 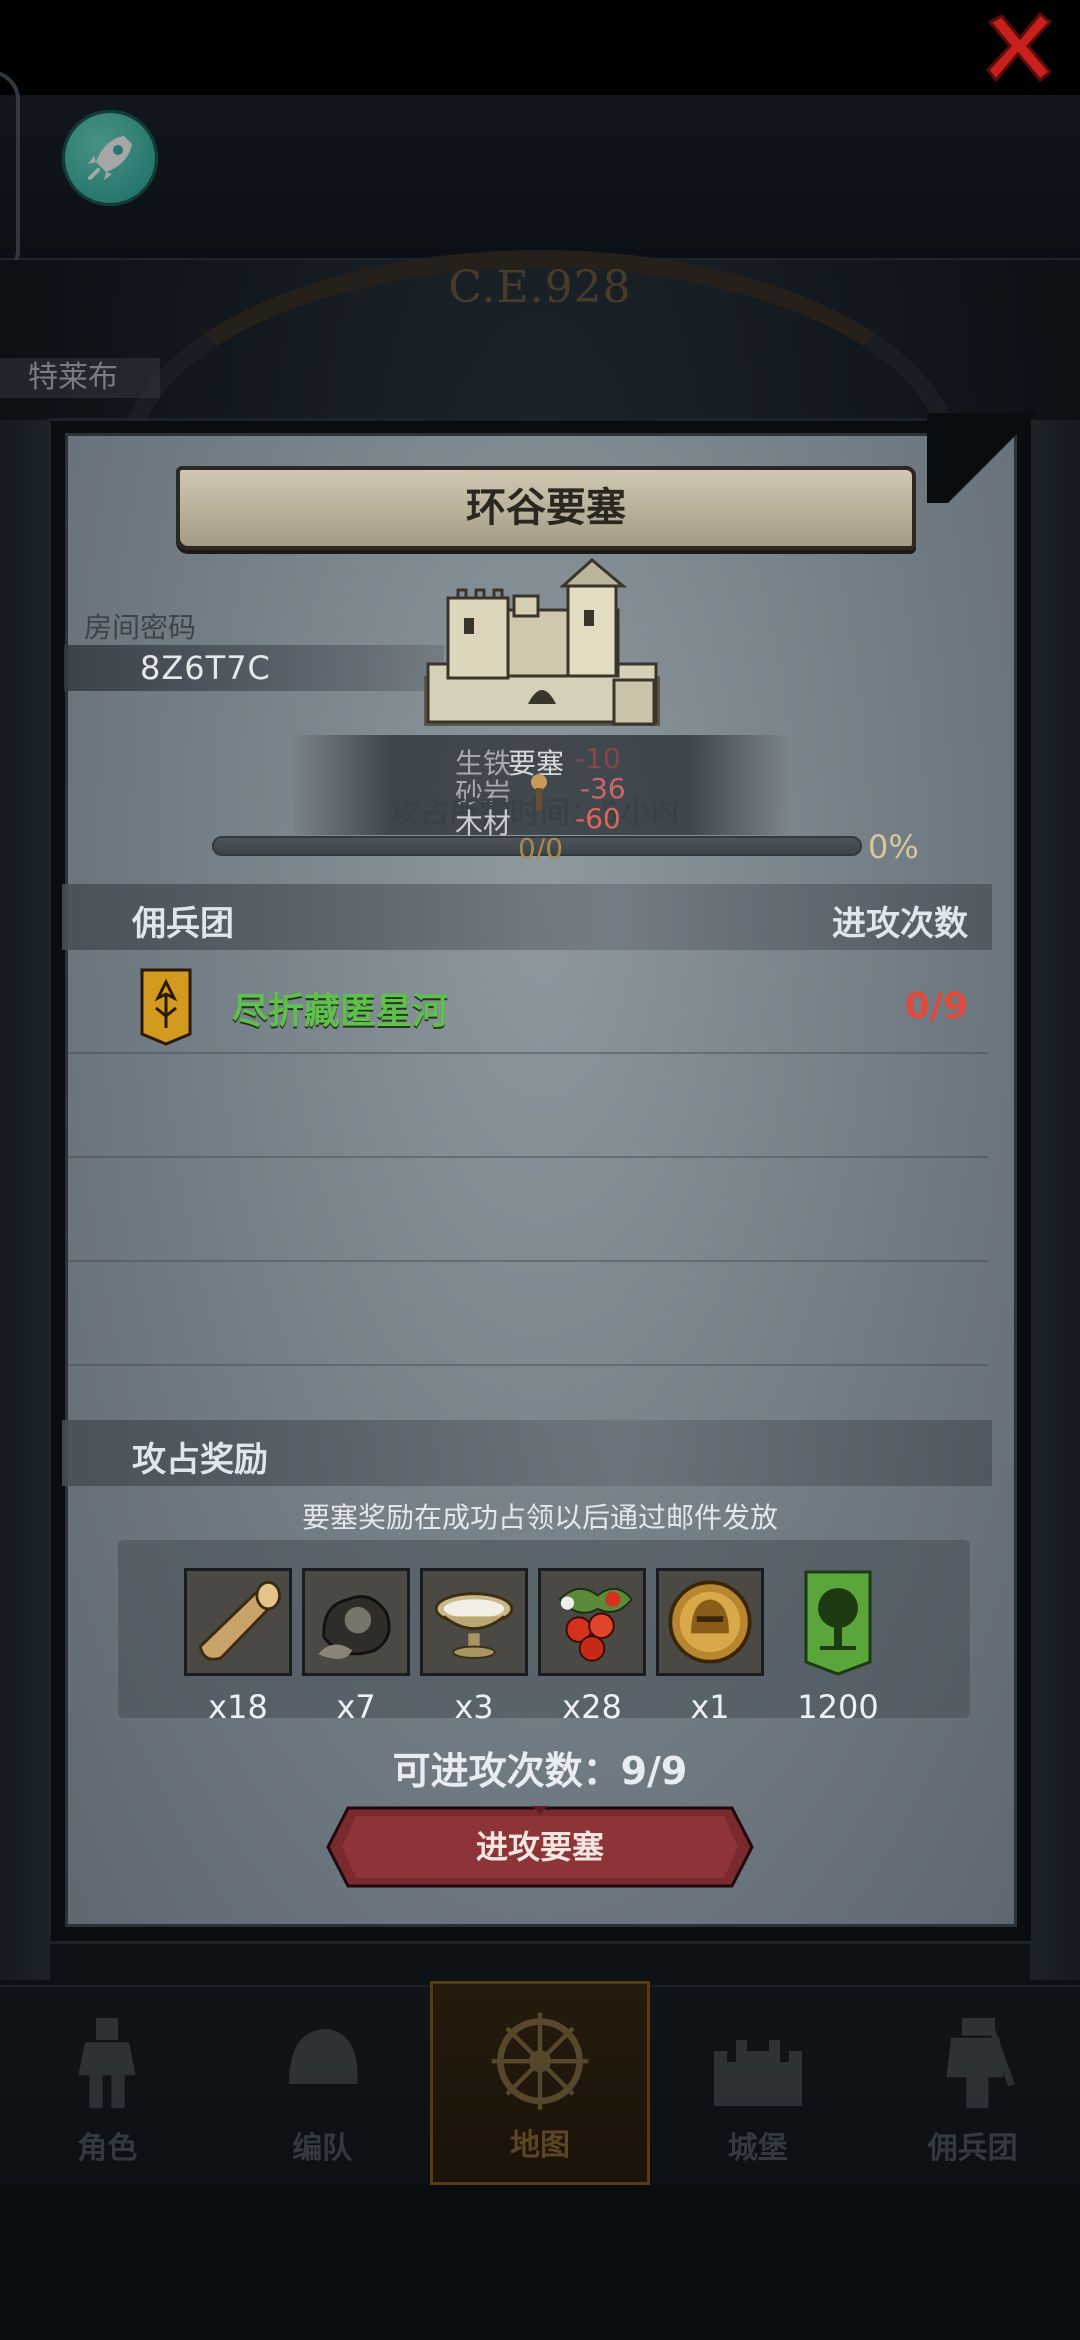 I want to click on title-banner: 环谷要塞, so click(x=546, y=508).